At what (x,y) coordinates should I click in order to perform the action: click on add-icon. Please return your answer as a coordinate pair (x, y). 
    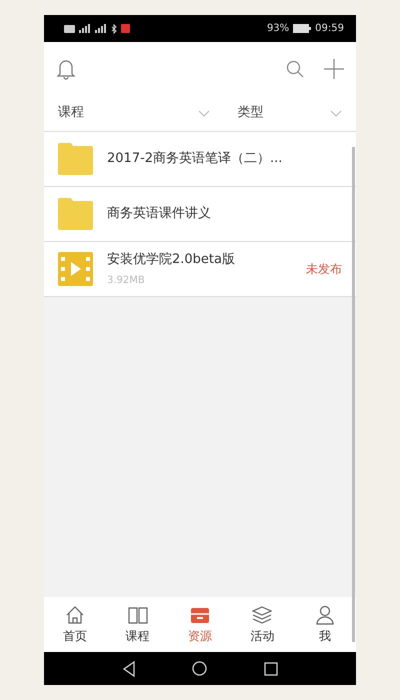
    Looking at the image, I should click on (334, 68).